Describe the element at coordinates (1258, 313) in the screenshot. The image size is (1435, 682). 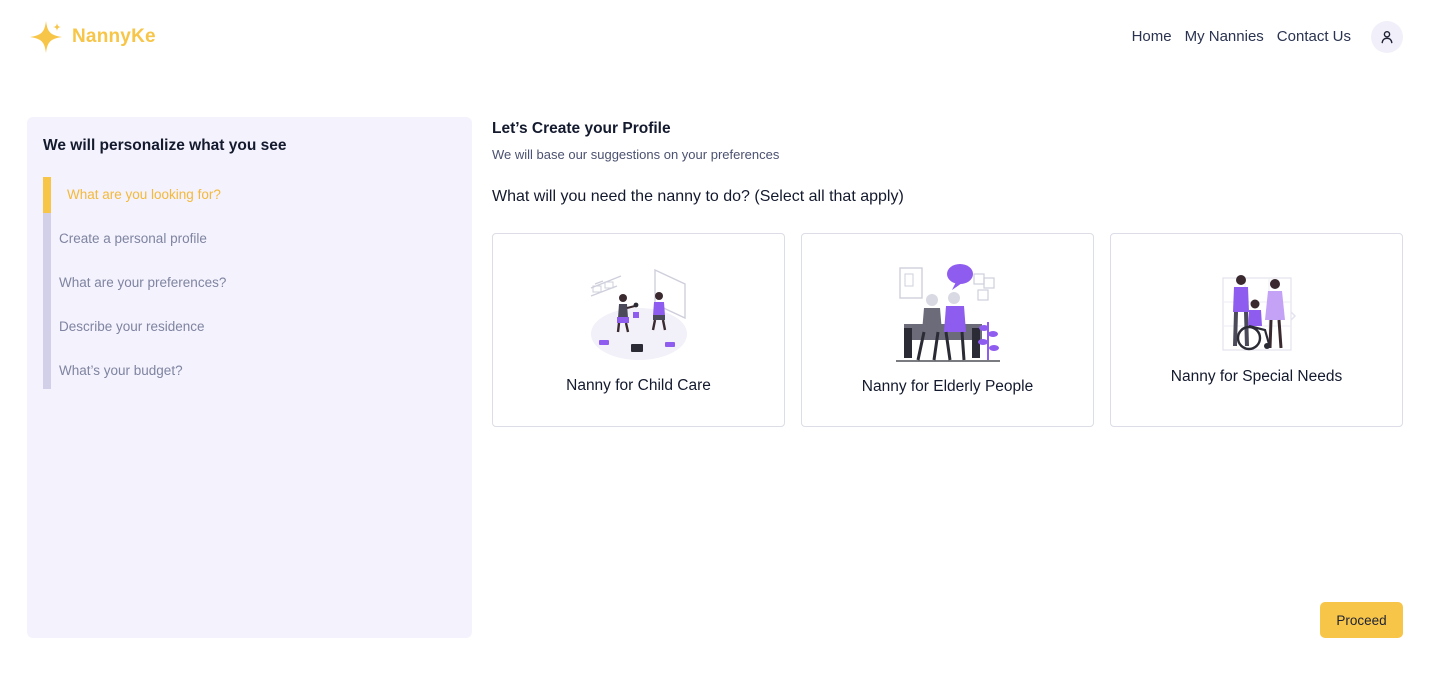
I see `special-needs-illustration` at that location.